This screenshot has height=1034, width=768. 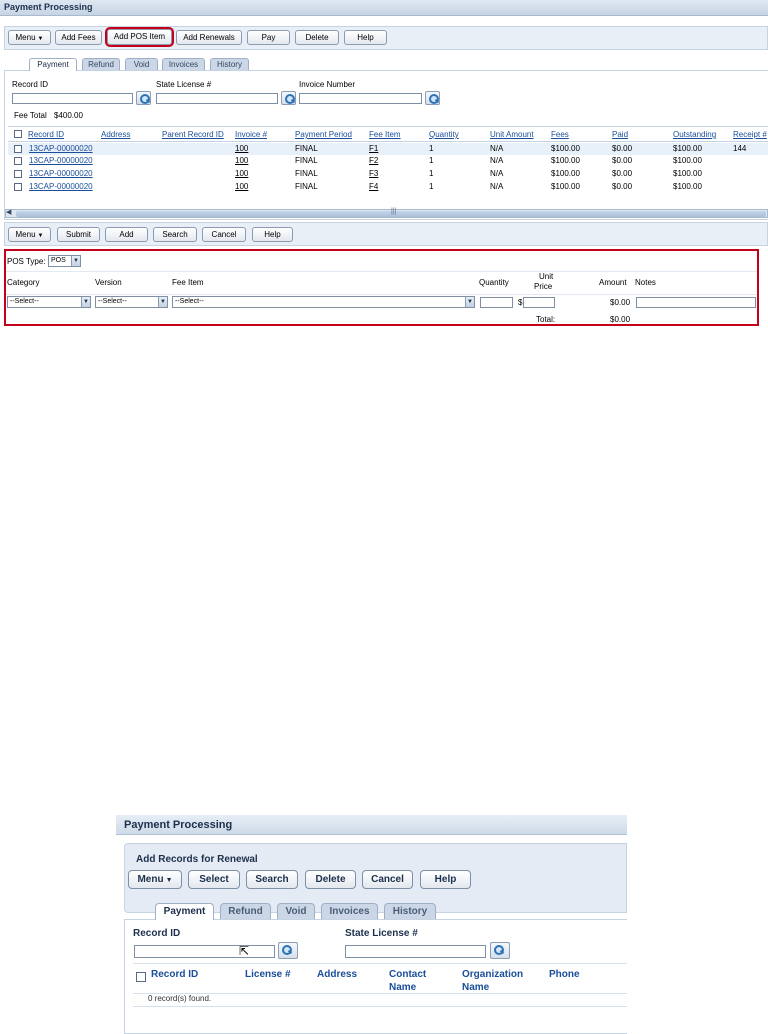 What do you see at coordinates (444, 134) in the screenshot?
I see `col-quantity: Quantity` at bounding box center [444, 134].